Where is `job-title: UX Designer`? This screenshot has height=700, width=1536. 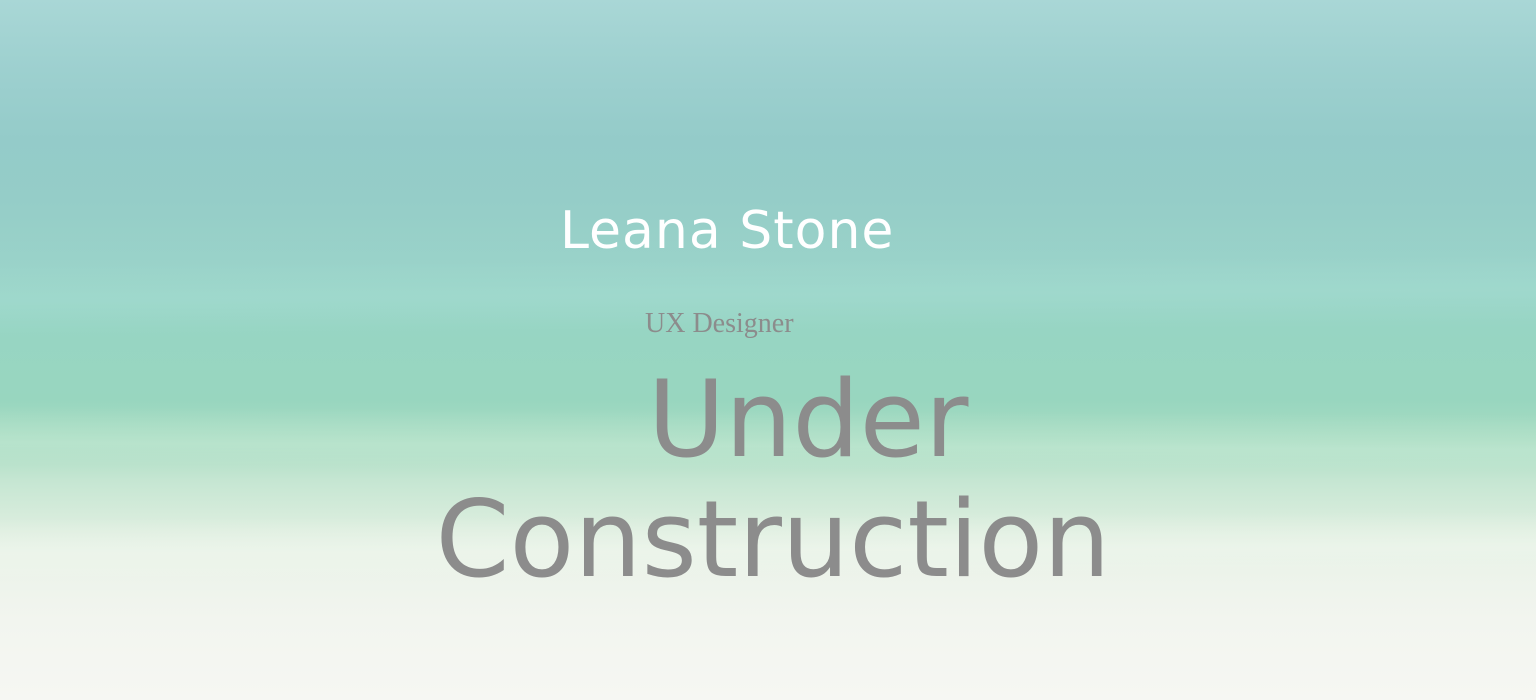
job-title: UX Designer is located at coordinates (719, 323).